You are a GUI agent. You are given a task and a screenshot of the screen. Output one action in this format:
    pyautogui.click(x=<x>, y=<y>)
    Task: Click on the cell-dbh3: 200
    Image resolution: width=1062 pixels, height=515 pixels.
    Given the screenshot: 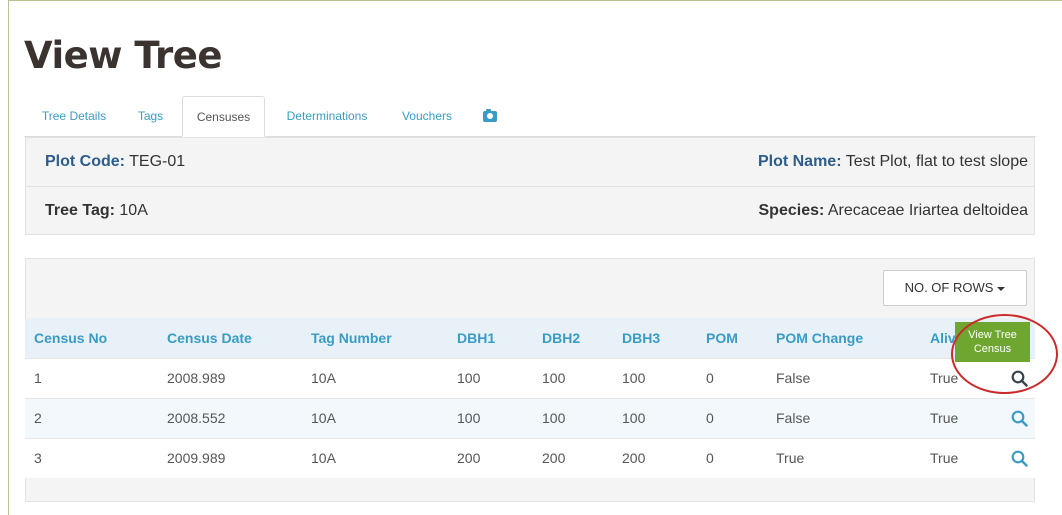 What is the action you would take?
    pyautogui.click(x=634, y=458)
    